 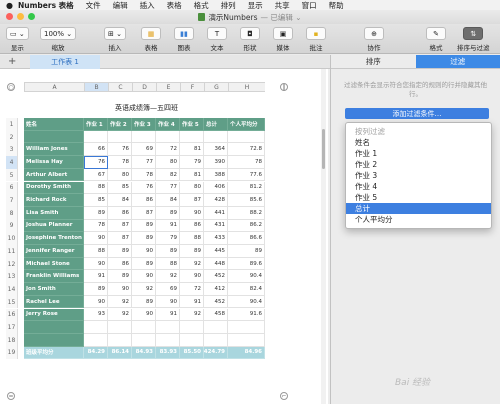 I want to click on row-number: 6, so click(x=12, y=188).